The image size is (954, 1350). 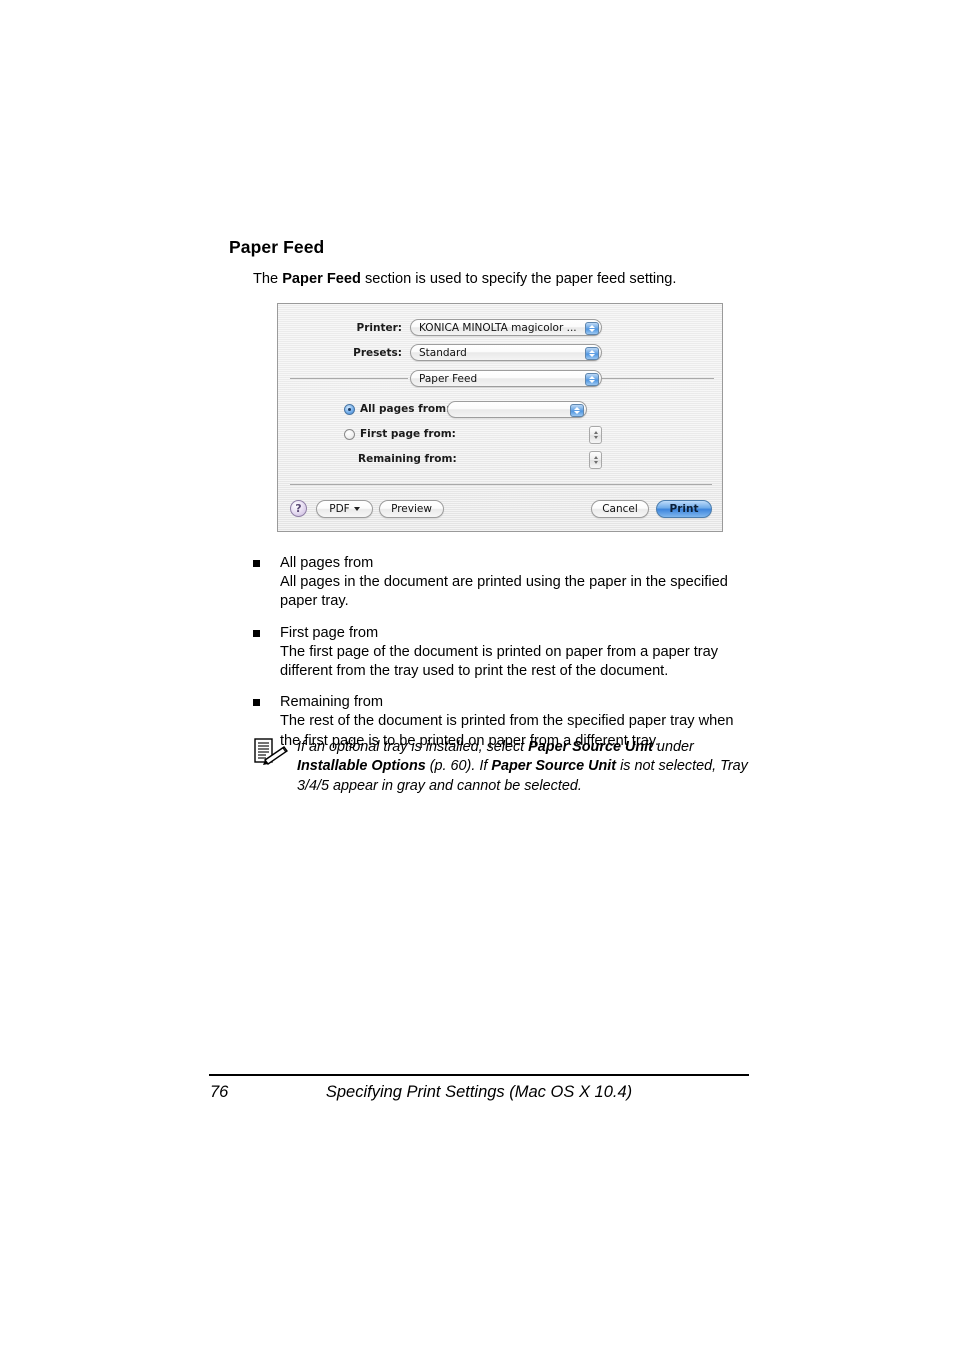 I want to click on first-page-tray-stepper, so click(x=595, y=435).